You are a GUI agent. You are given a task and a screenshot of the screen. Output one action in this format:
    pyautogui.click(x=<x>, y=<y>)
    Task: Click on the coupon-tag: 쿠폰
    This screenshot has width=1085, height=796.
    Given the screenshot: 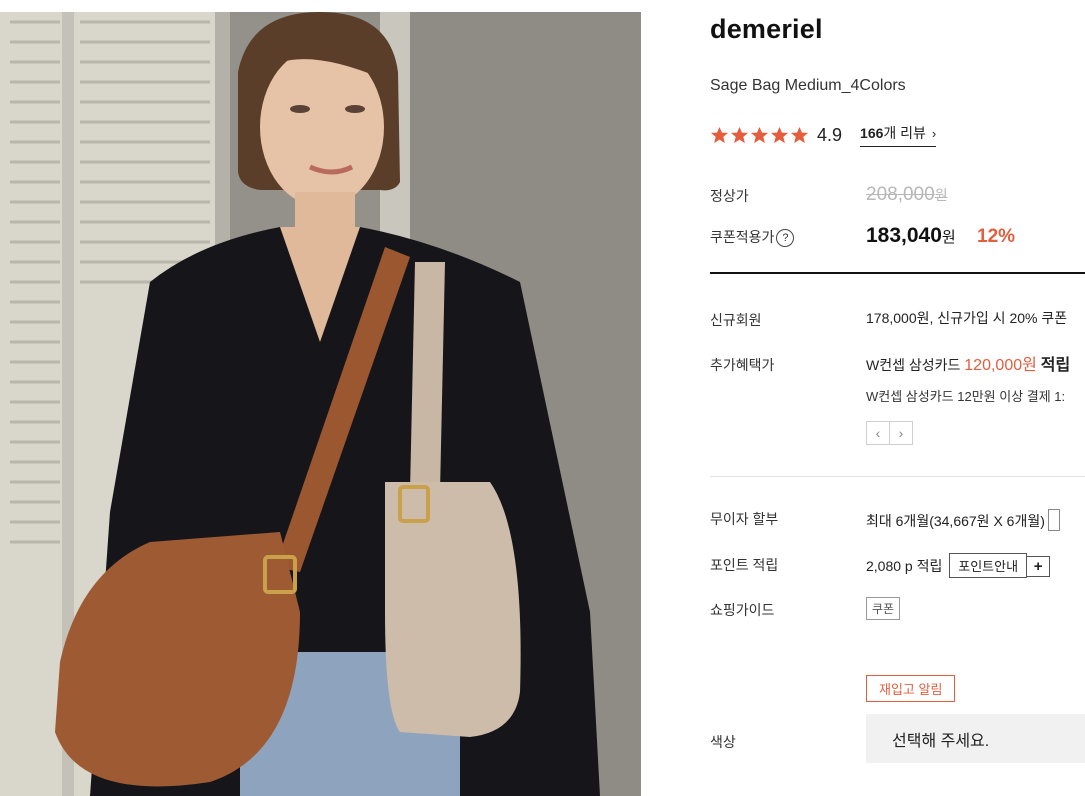 What is the action you would take?
    pyautogui.click(x=883, y=608)
    